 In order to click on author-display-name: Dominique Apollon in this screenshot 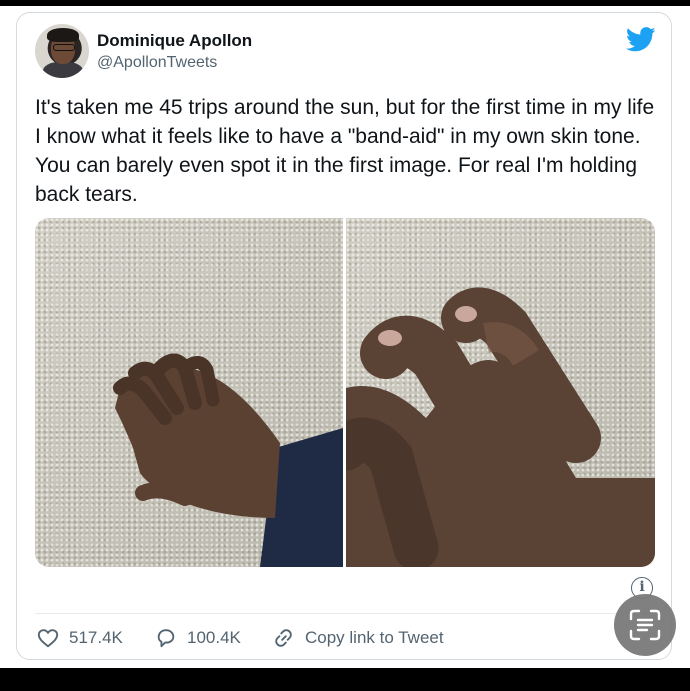, I will do `click(174, 41)`.